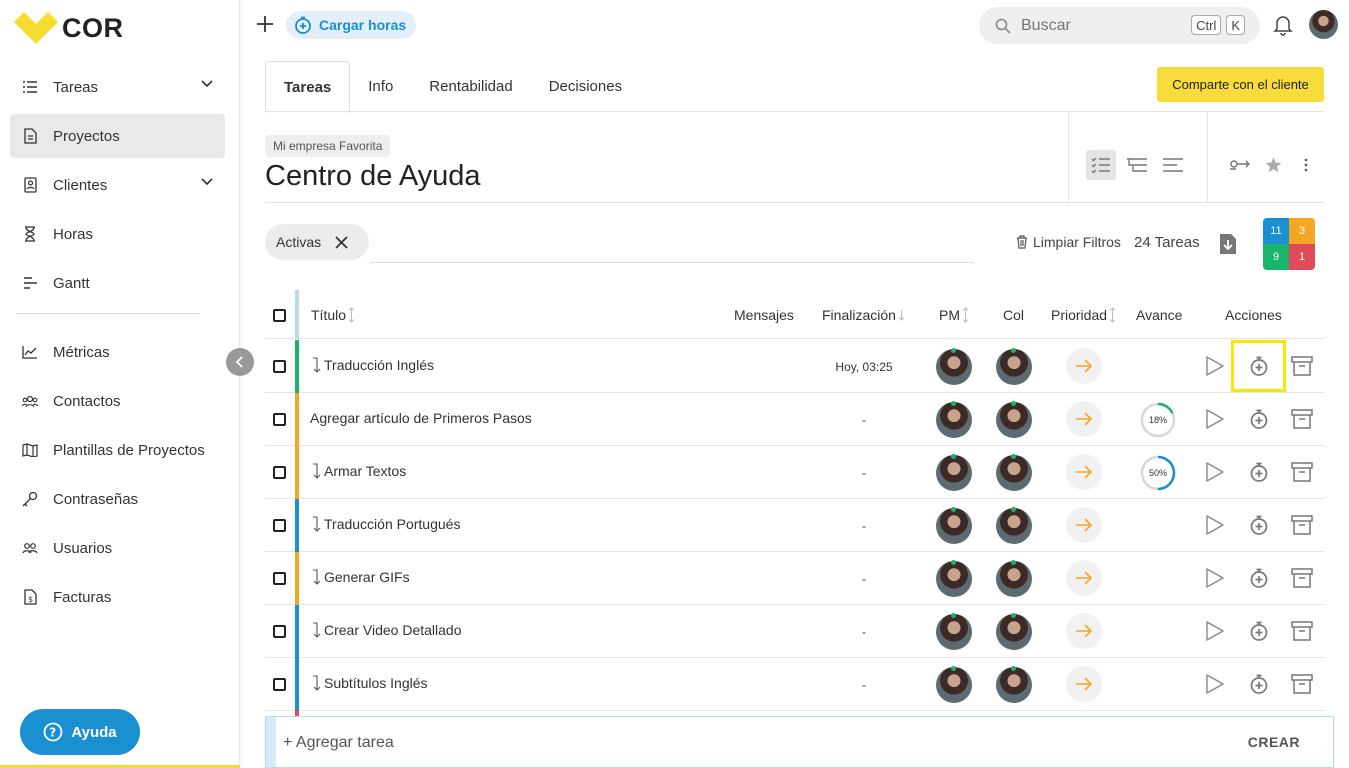  What do you see at coordinates (117, 87) in the screenshot?
I see `sidebar-item-tareas: Tareas` at bounding box center [117, 87].